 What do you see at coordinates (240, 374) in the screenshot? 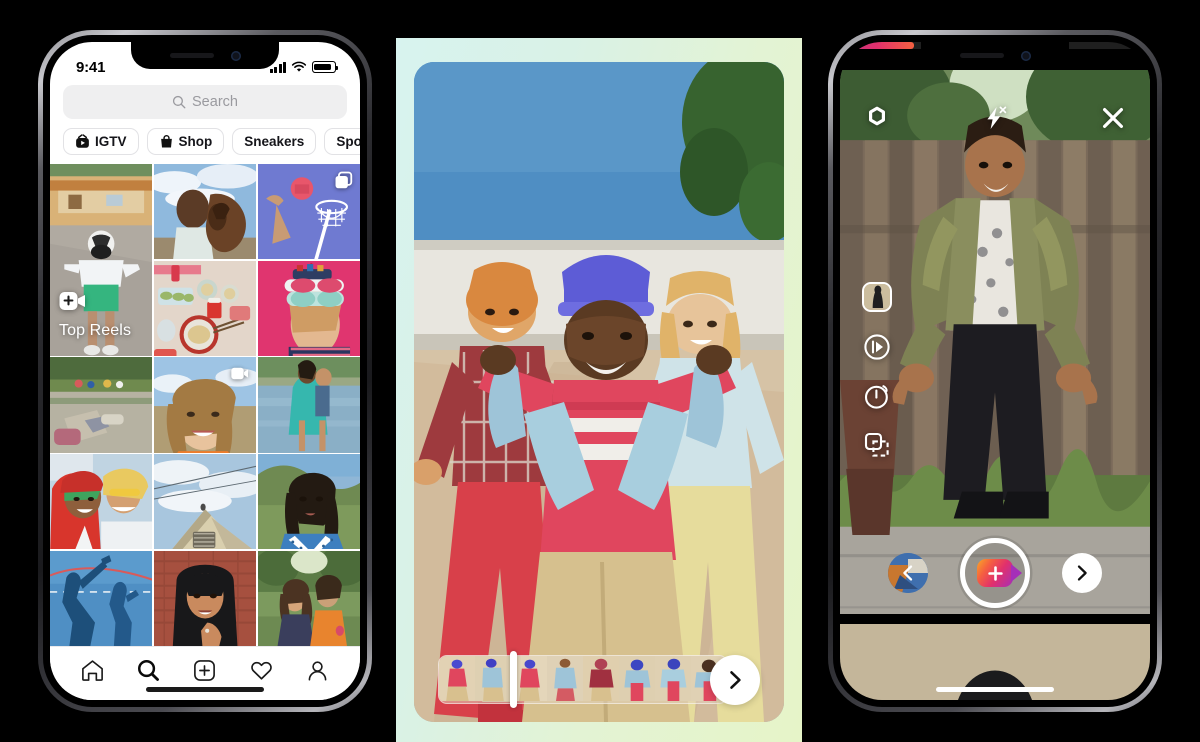
I see `video-icon` at bounding box center [240, 374].